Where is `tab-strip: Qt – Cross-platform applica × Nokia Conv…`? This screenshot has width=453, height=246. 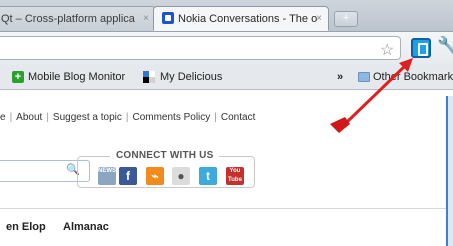 tab-strip: Qt – Cross-platform applica × Nokia Conv… is located at coordinates (226, 16).